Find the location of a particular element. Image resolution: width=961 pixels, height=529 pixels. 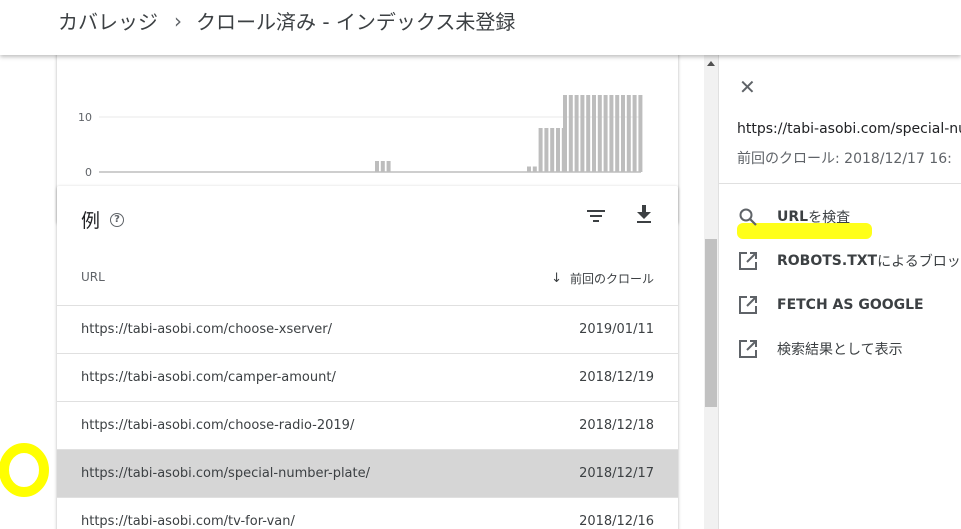

row-url: https://tabi-asobi.com/tv-for-van/ is located at coordinates (188, 521).